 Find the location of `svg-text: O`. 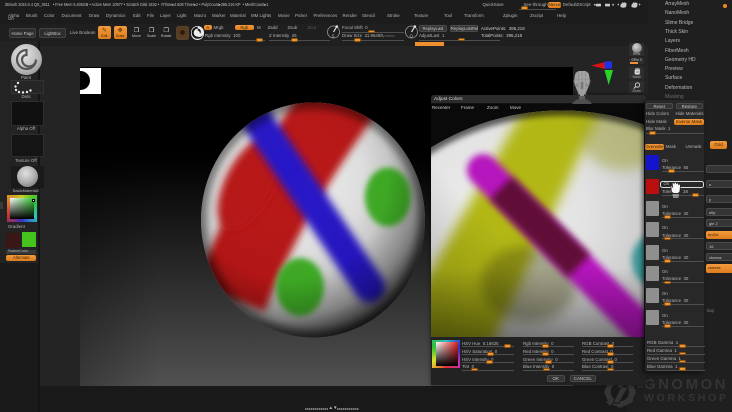

svg-text: O is located at coordinates (412, 35).